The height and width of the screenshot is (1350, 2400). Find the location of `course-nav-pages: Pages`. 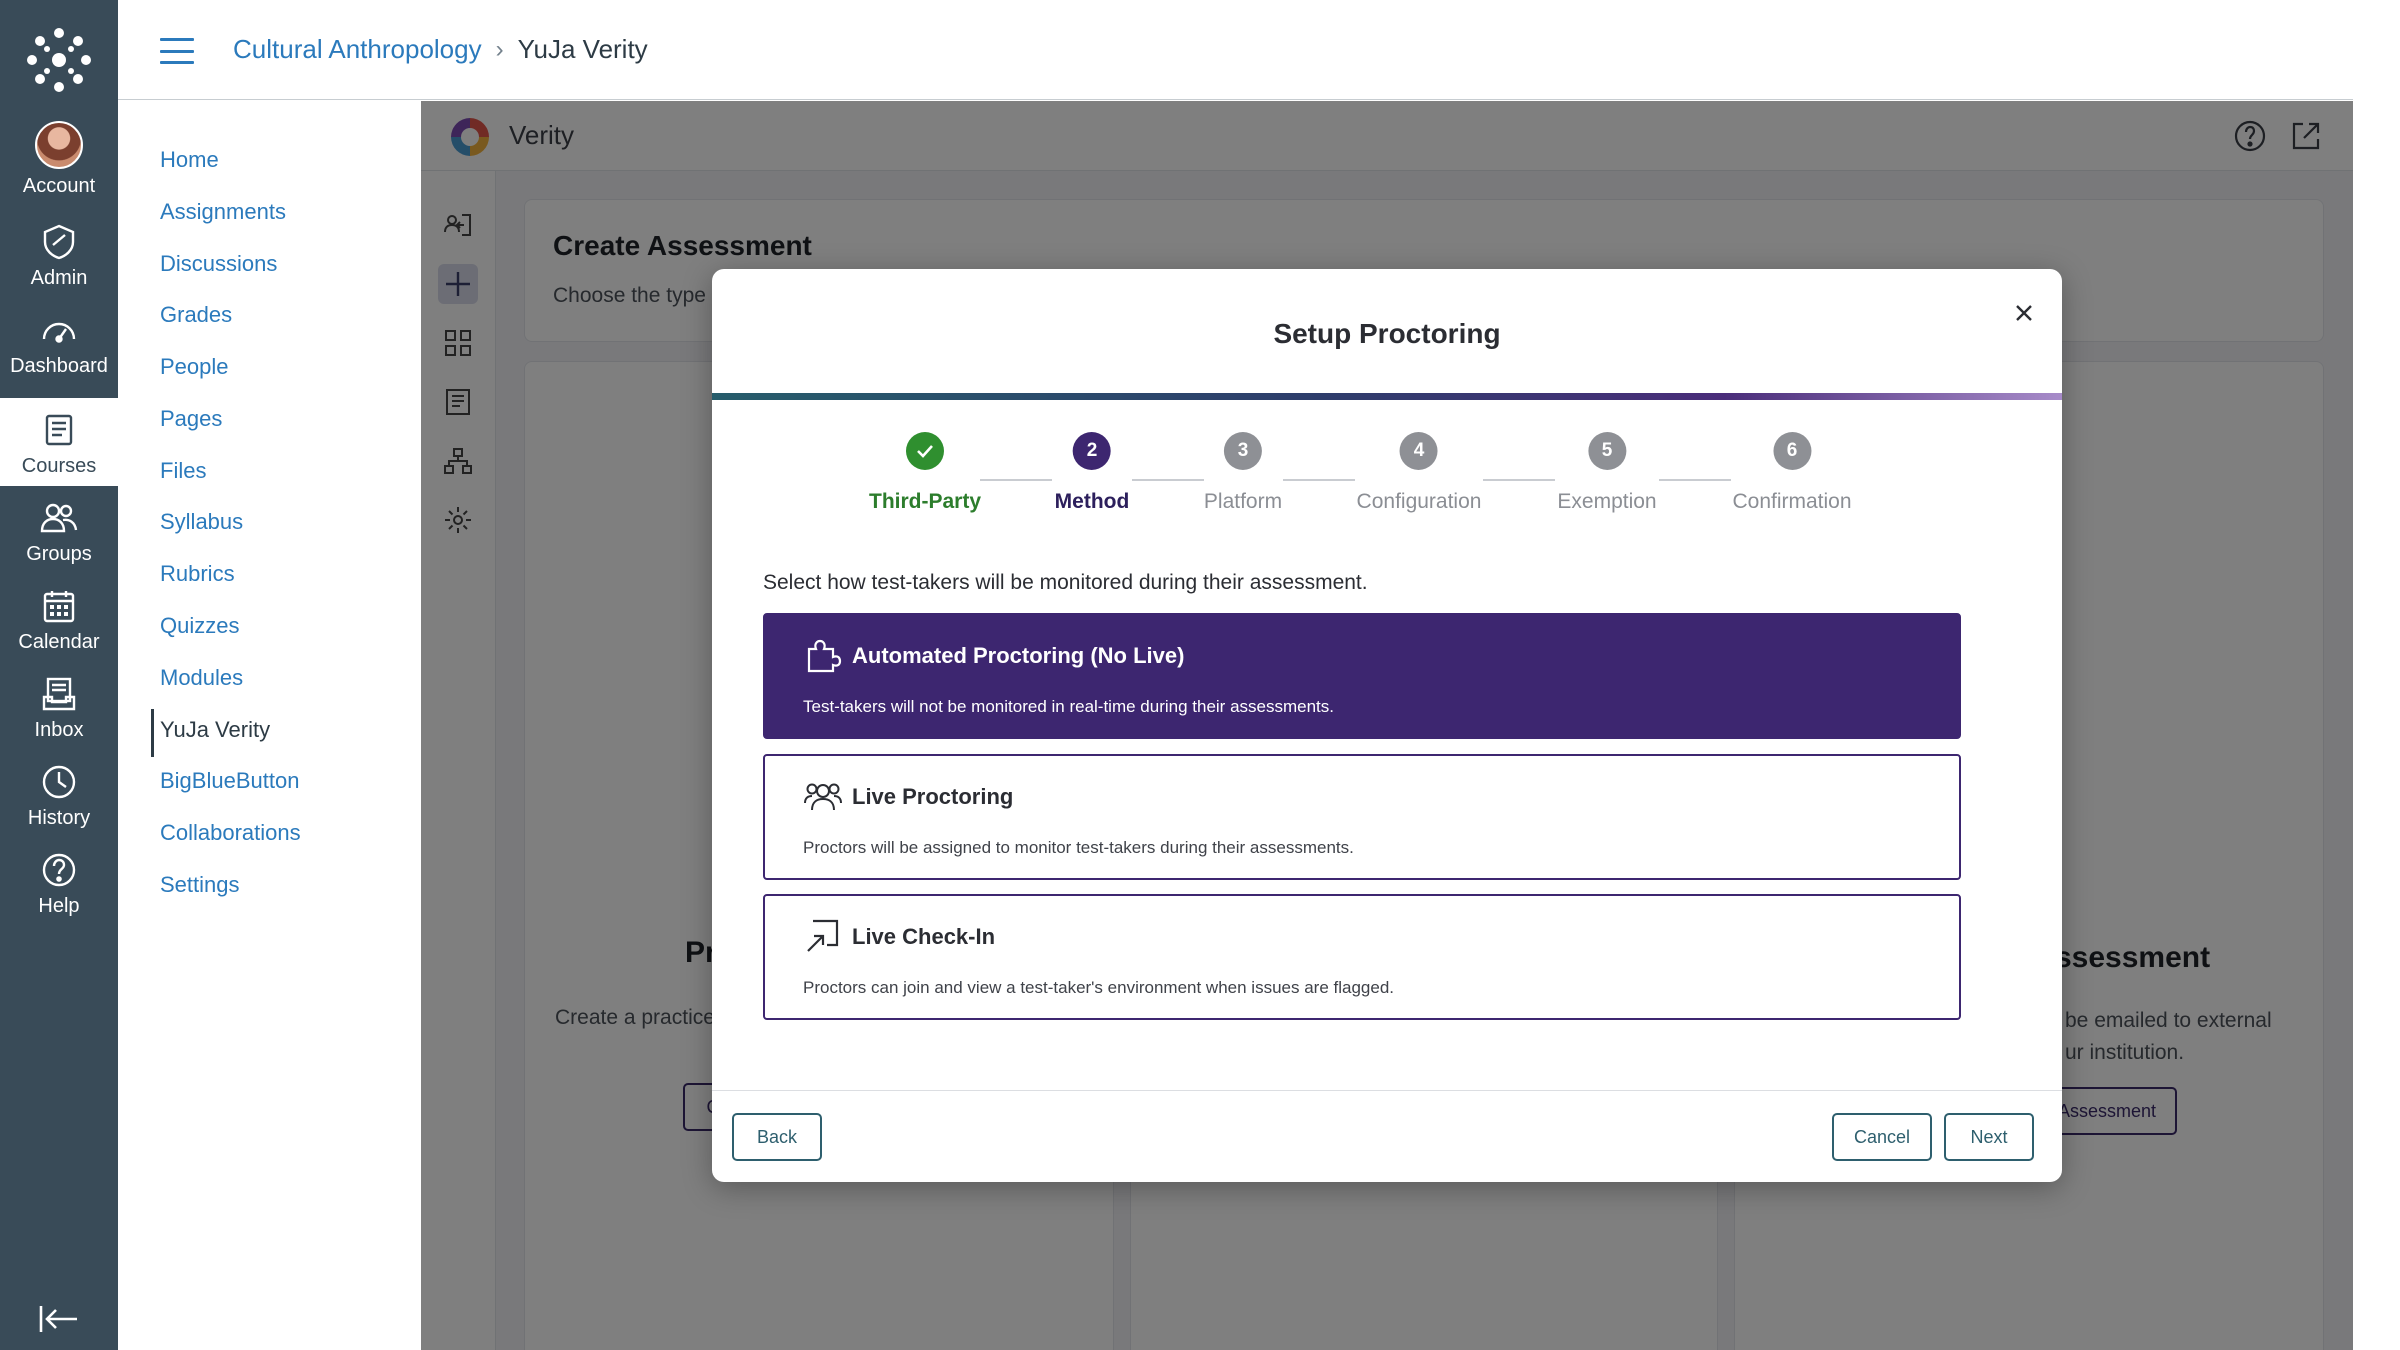

course-nav-pages: Pages is located at coordinates (191, 419).